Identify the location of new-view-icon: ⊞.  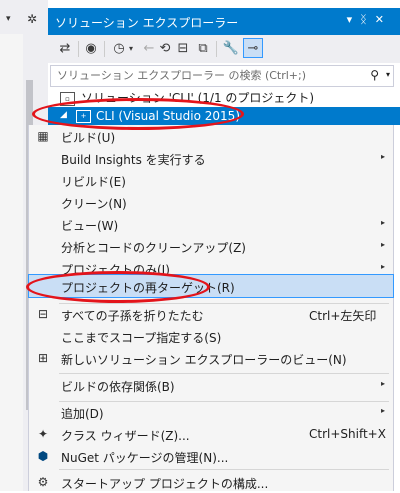
(43, 358).